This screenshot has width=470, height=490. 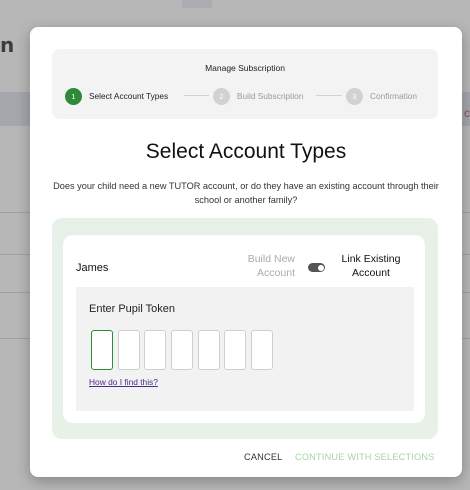 What do you see at coordinates (316, 267) in the screenshot?
I see `account-type-toggle` at bounding box center [316, 267].